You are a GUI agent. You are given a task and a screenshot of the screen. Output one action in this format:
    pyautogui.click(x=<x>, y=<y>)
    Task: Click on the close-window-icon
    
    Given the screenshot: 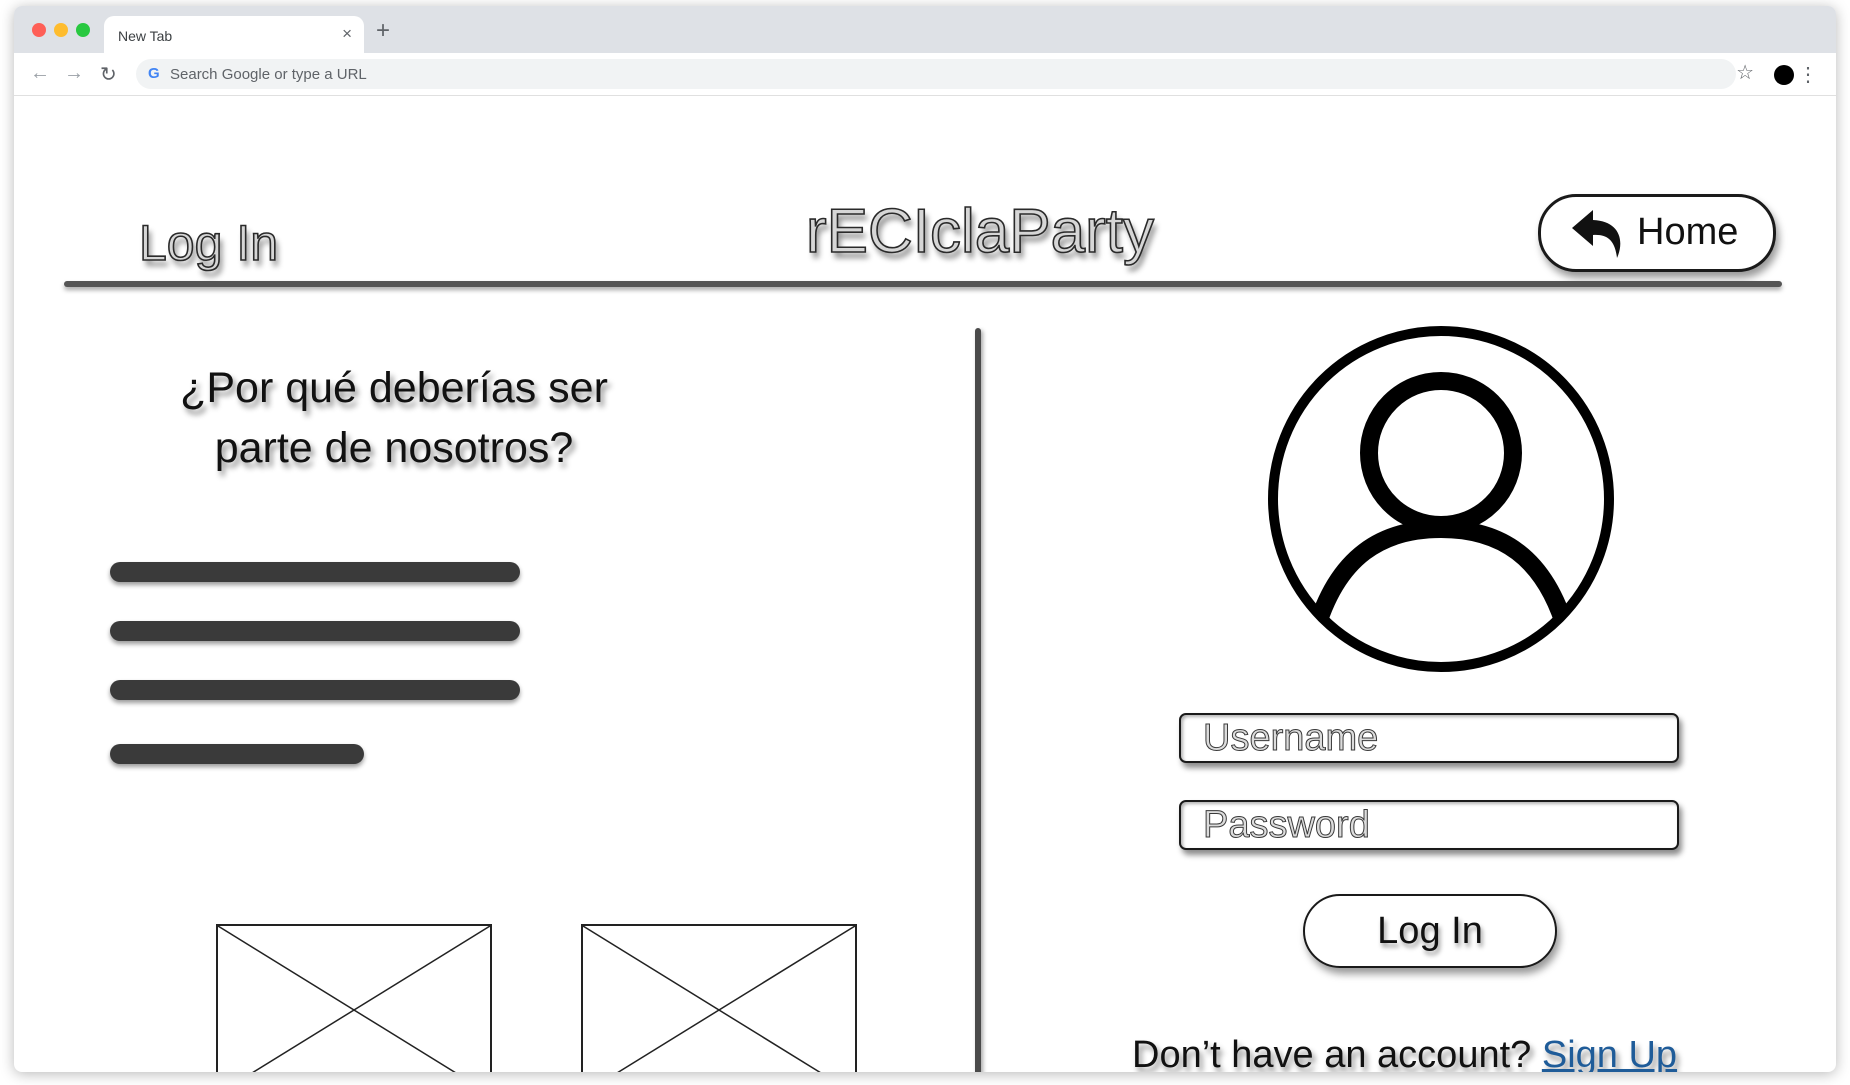 What is the action you would take?
    pyautogui.click(x=39, y=30)
    